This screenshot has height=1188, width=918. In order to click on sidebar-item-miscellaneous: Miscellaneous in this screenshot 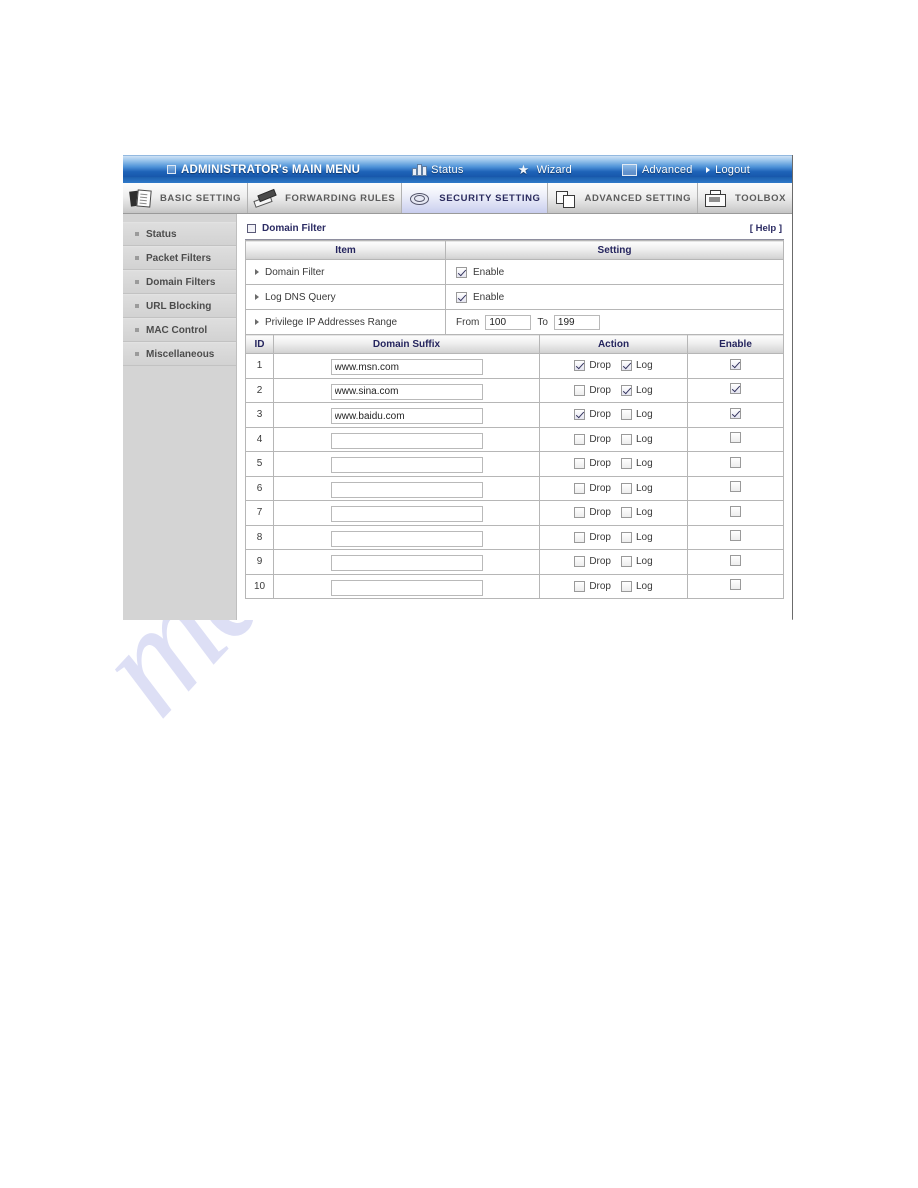, I will do `click(179, 354)`.